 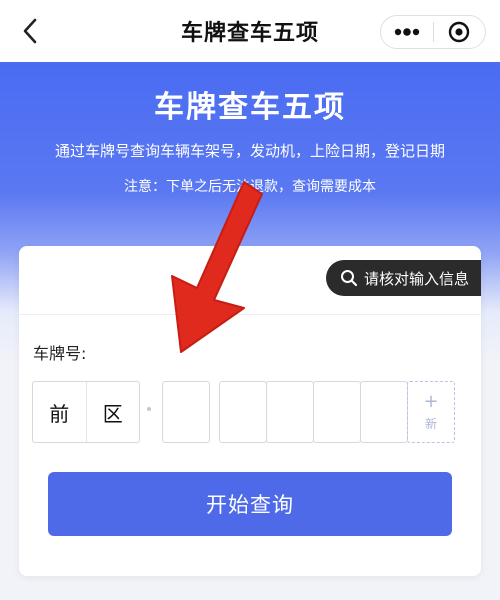 I want to click on plus-icon: +, so click(x=431, y=401).